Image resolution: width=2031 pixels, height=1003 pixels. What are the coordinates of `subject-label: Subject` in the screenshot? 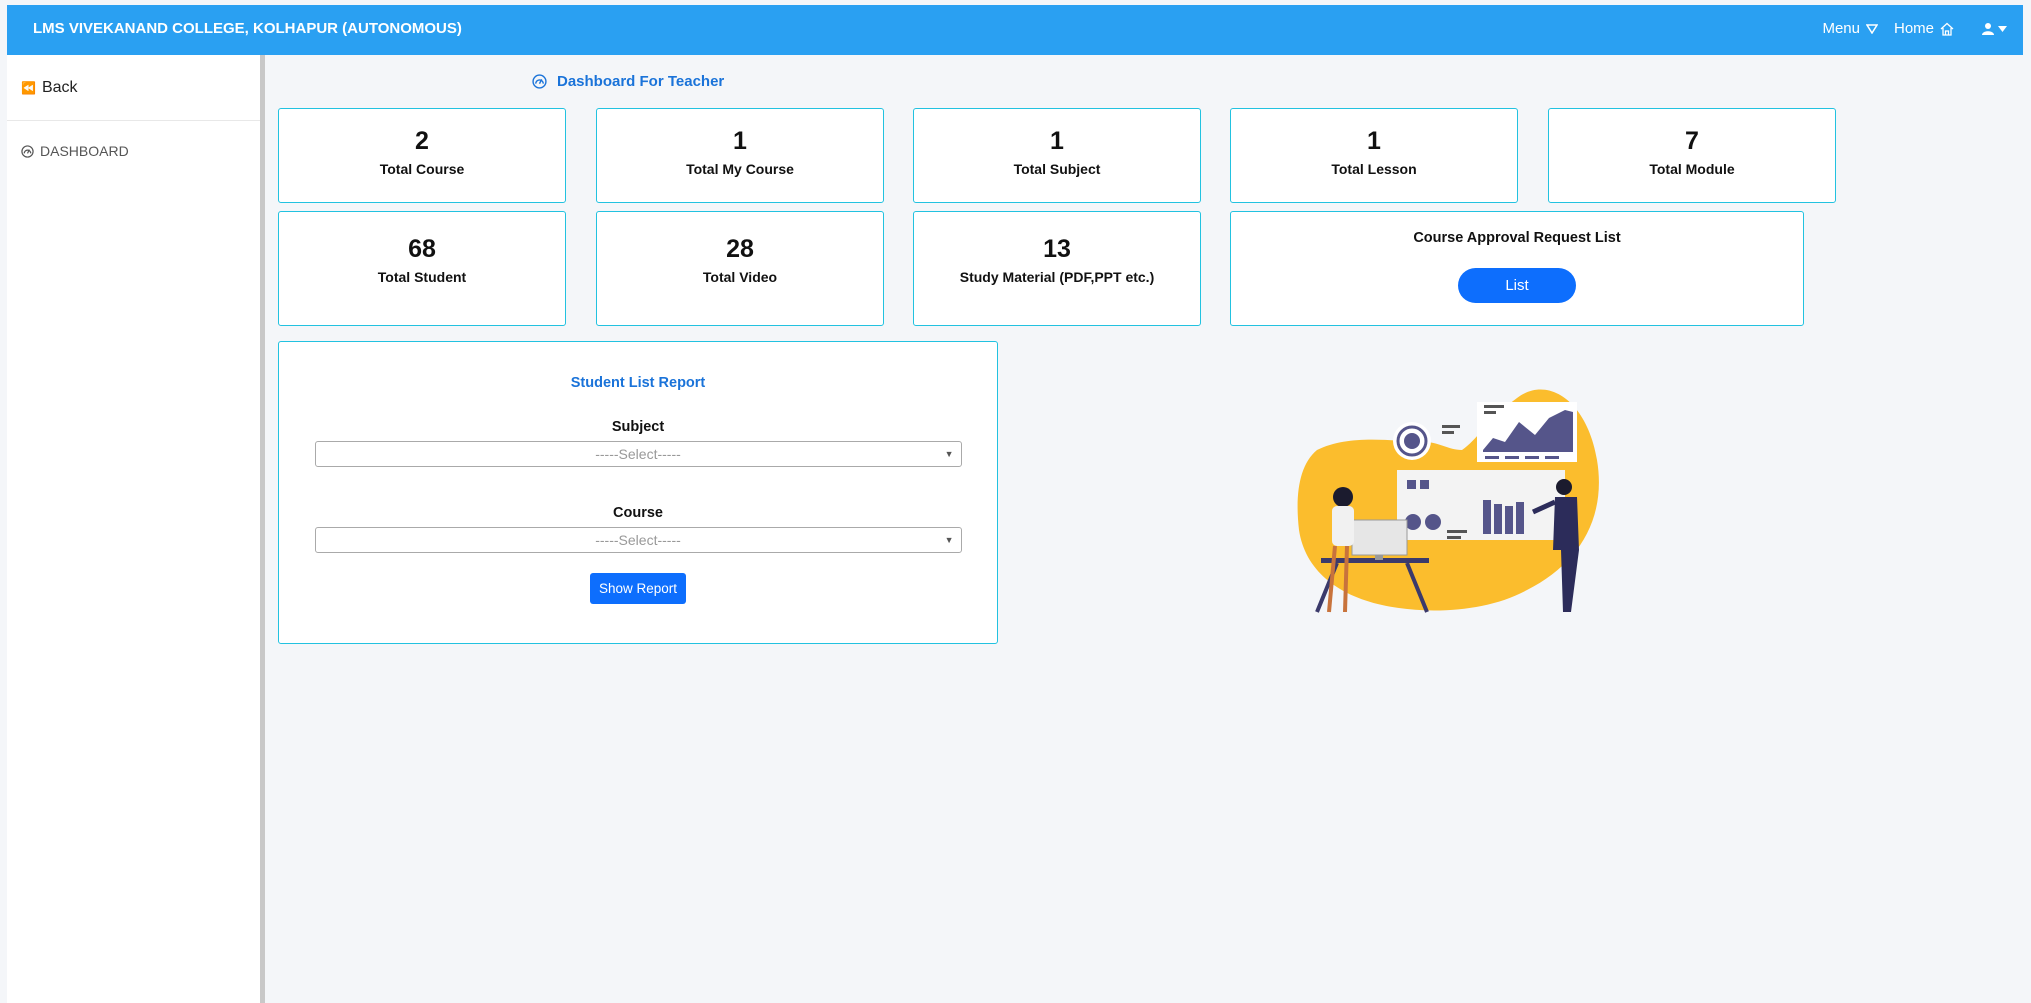 It's located at (638, 427).